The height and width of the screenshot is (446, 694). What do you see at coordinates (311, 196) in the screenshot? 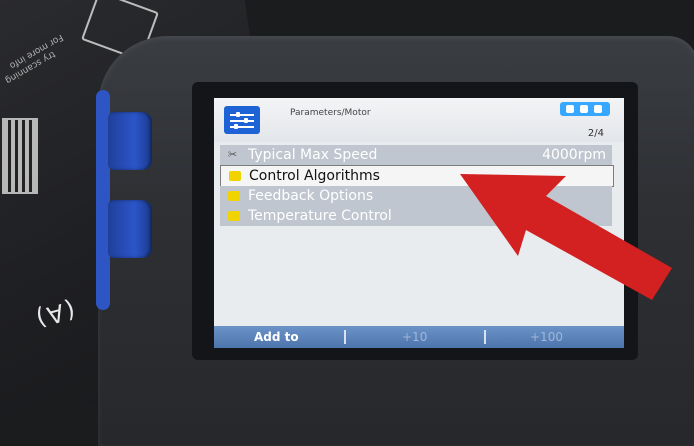
I see `list-item-label: Feedback Options` at bounding box center [311, 196].